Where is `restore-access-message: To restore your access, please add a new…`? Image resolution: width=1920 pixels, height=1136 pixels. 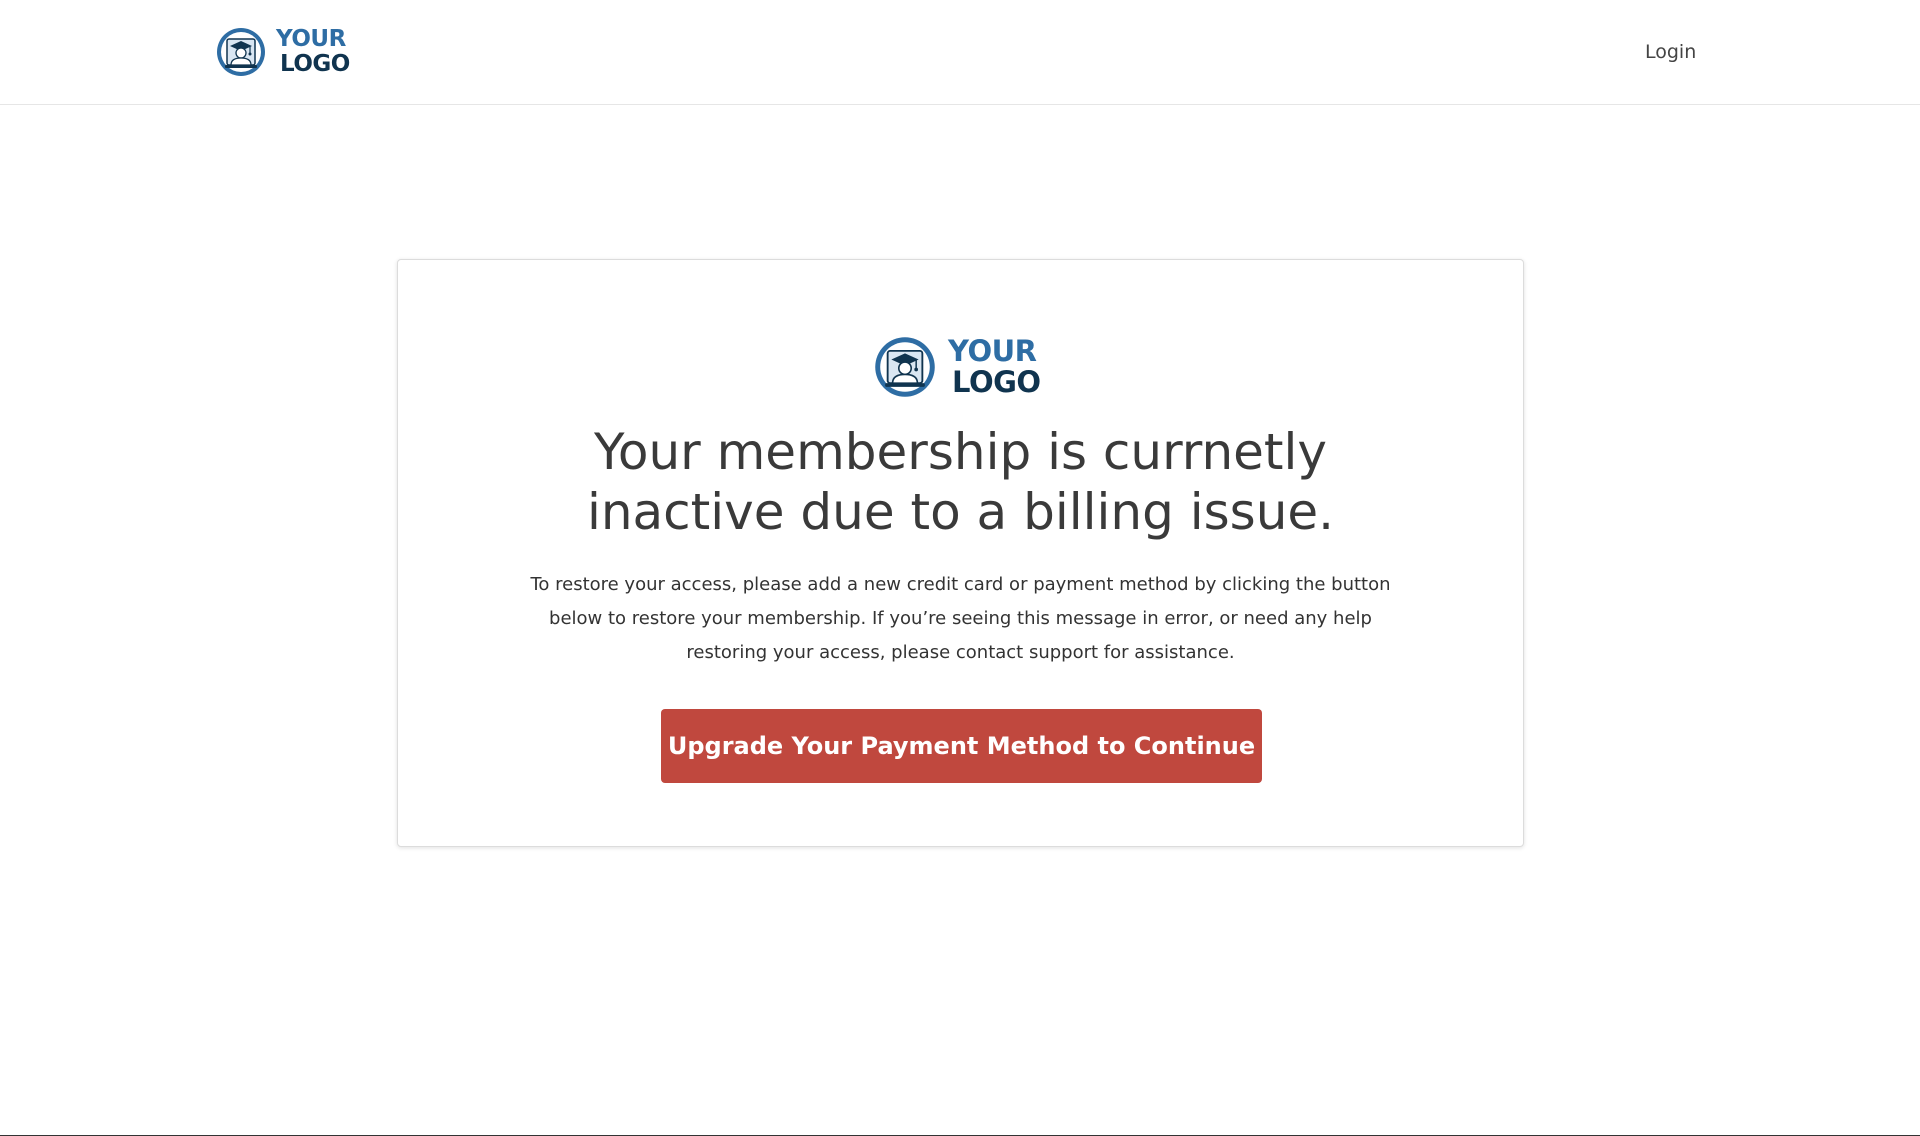 restore-access-message: To restore your access, please add a new… is located at coordinates (960, 618).